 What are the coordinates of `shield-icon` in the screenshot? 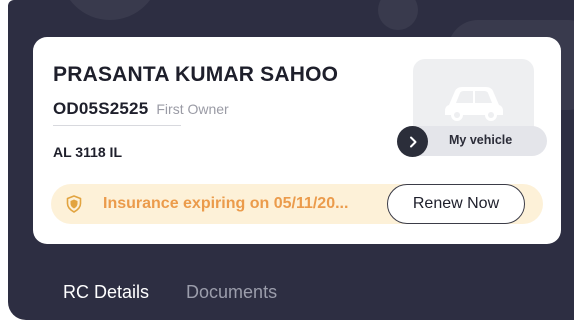 It's located at (74, 204).